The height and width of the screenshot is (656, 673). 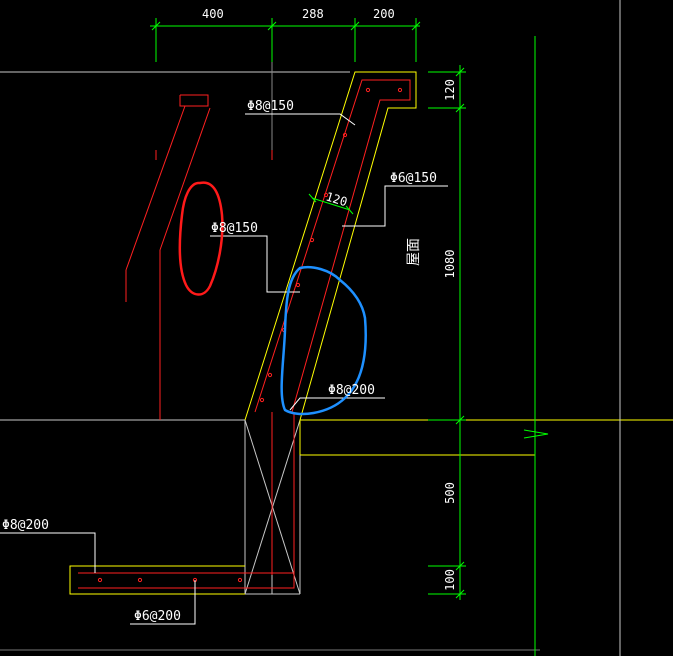 I want to click on red-markup-circle, so click(x=201, y=238).